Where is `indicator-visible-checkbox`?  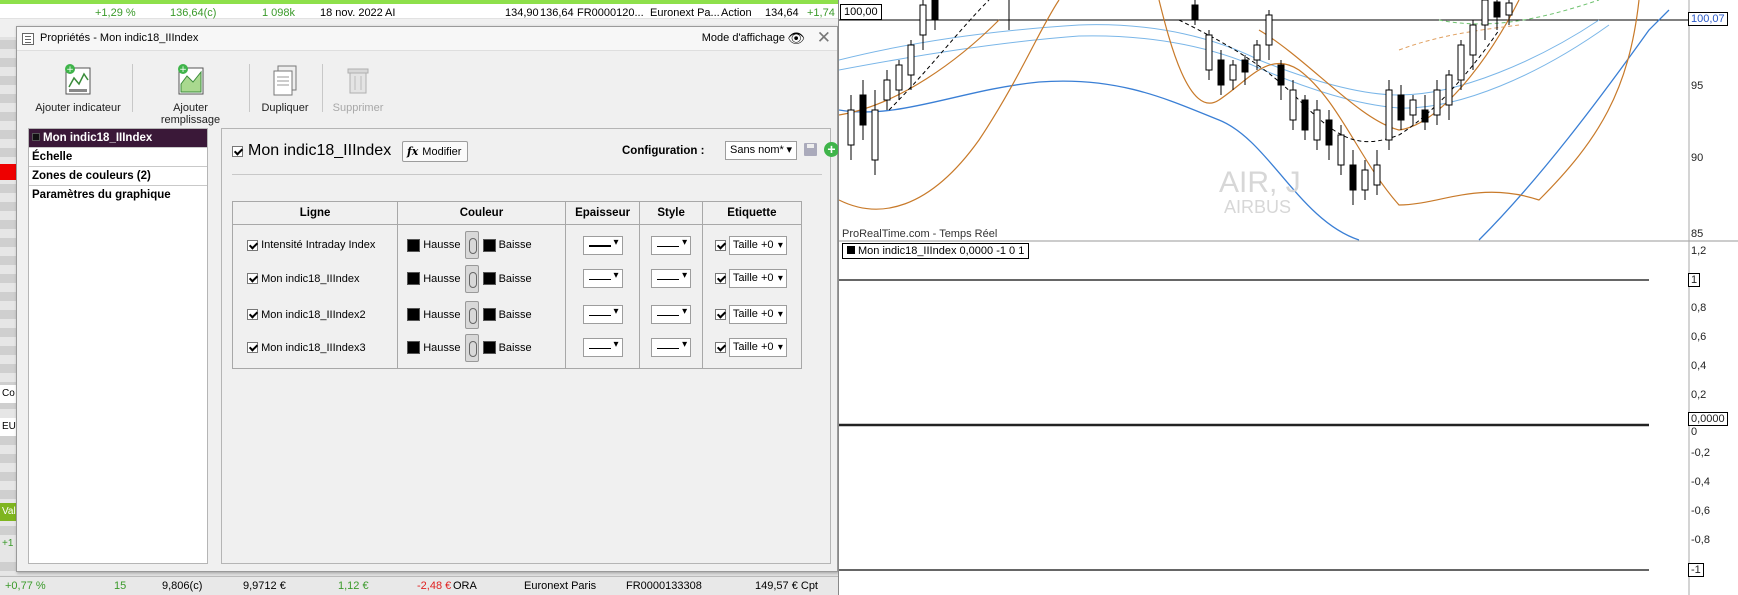
indicator-visible-checkbox is located at coordinates (237, 151).